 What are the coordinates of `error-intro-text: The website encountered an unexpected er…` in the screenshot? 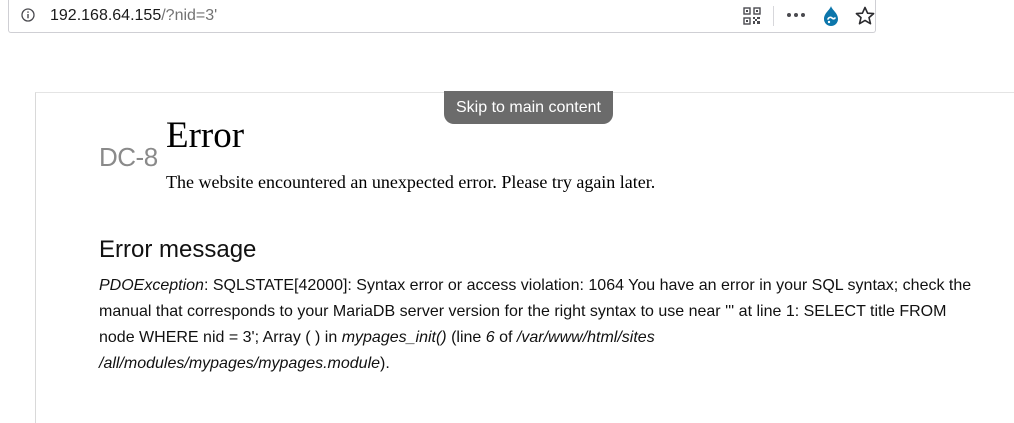 It's located at (411, 182).